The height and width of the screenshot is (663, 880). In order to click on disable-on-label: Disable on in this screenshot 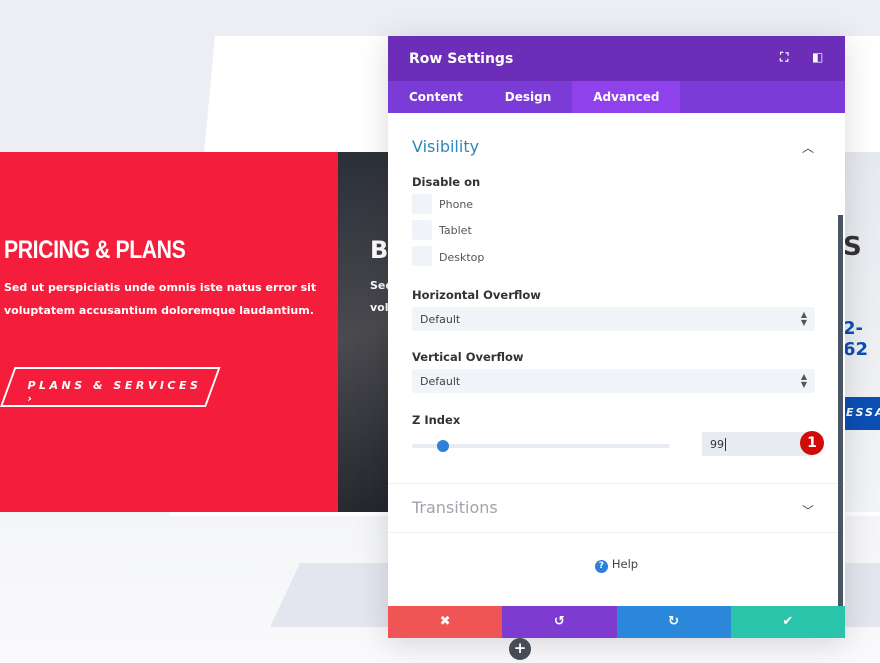, I will do `click(446, 182)`.